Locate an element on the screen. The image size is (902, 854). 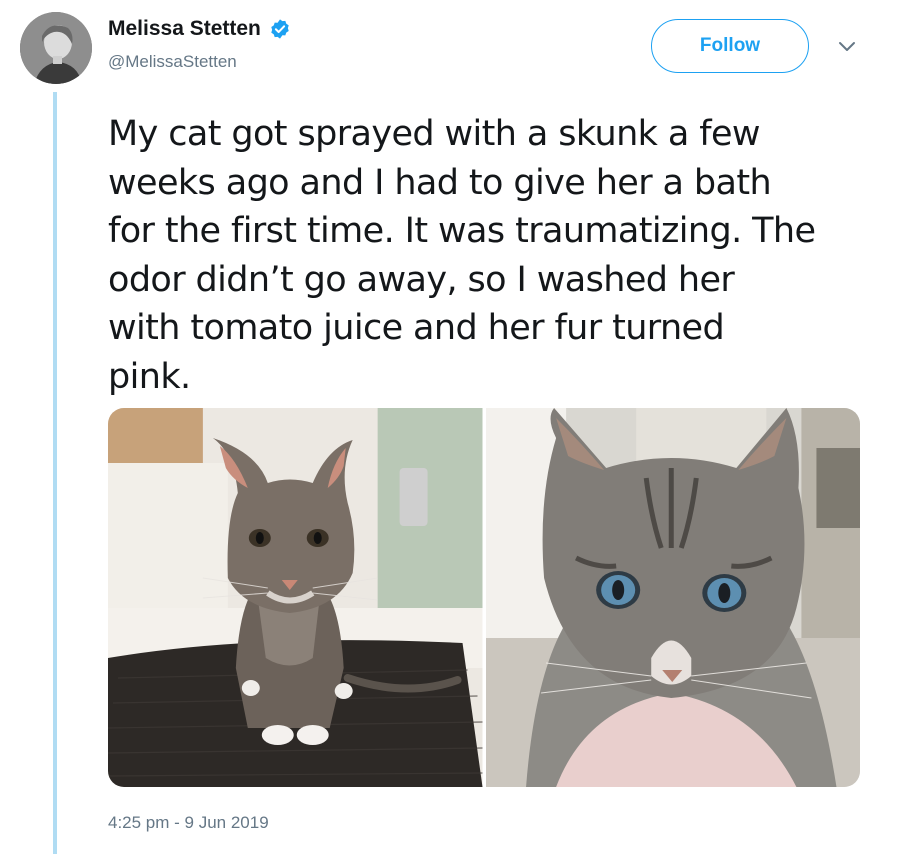
thread-line is located at coordinates (55, 473).